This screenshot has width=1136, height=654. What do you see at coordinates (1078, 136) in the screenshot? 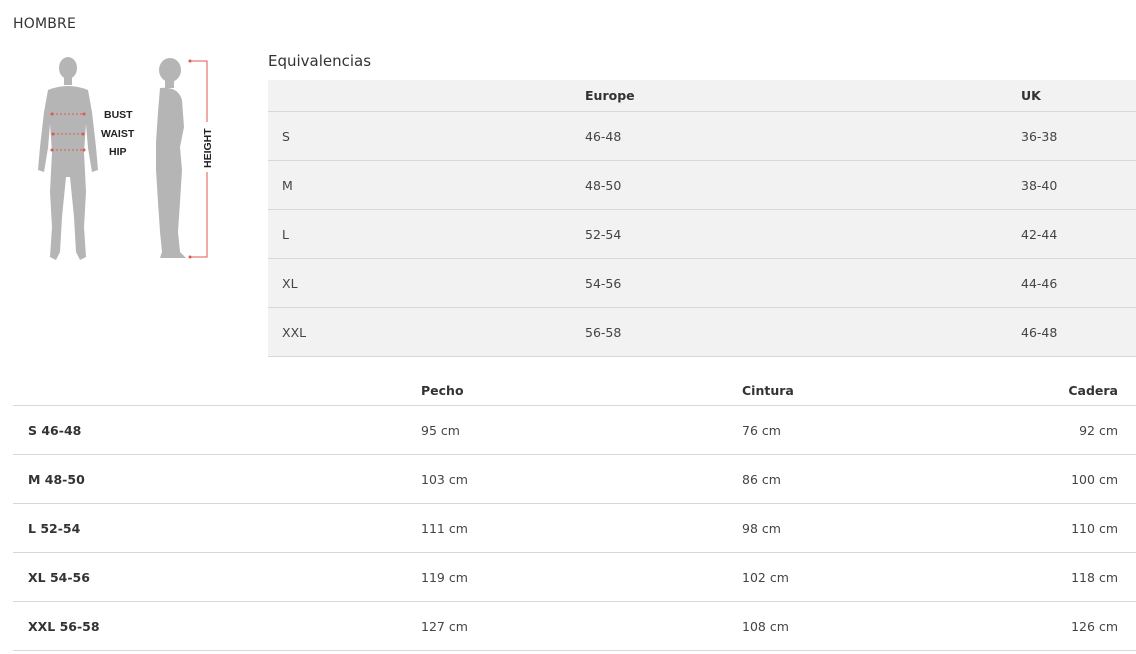
I see `uk-cell: 36-38` at bounding box center [1078, 136].